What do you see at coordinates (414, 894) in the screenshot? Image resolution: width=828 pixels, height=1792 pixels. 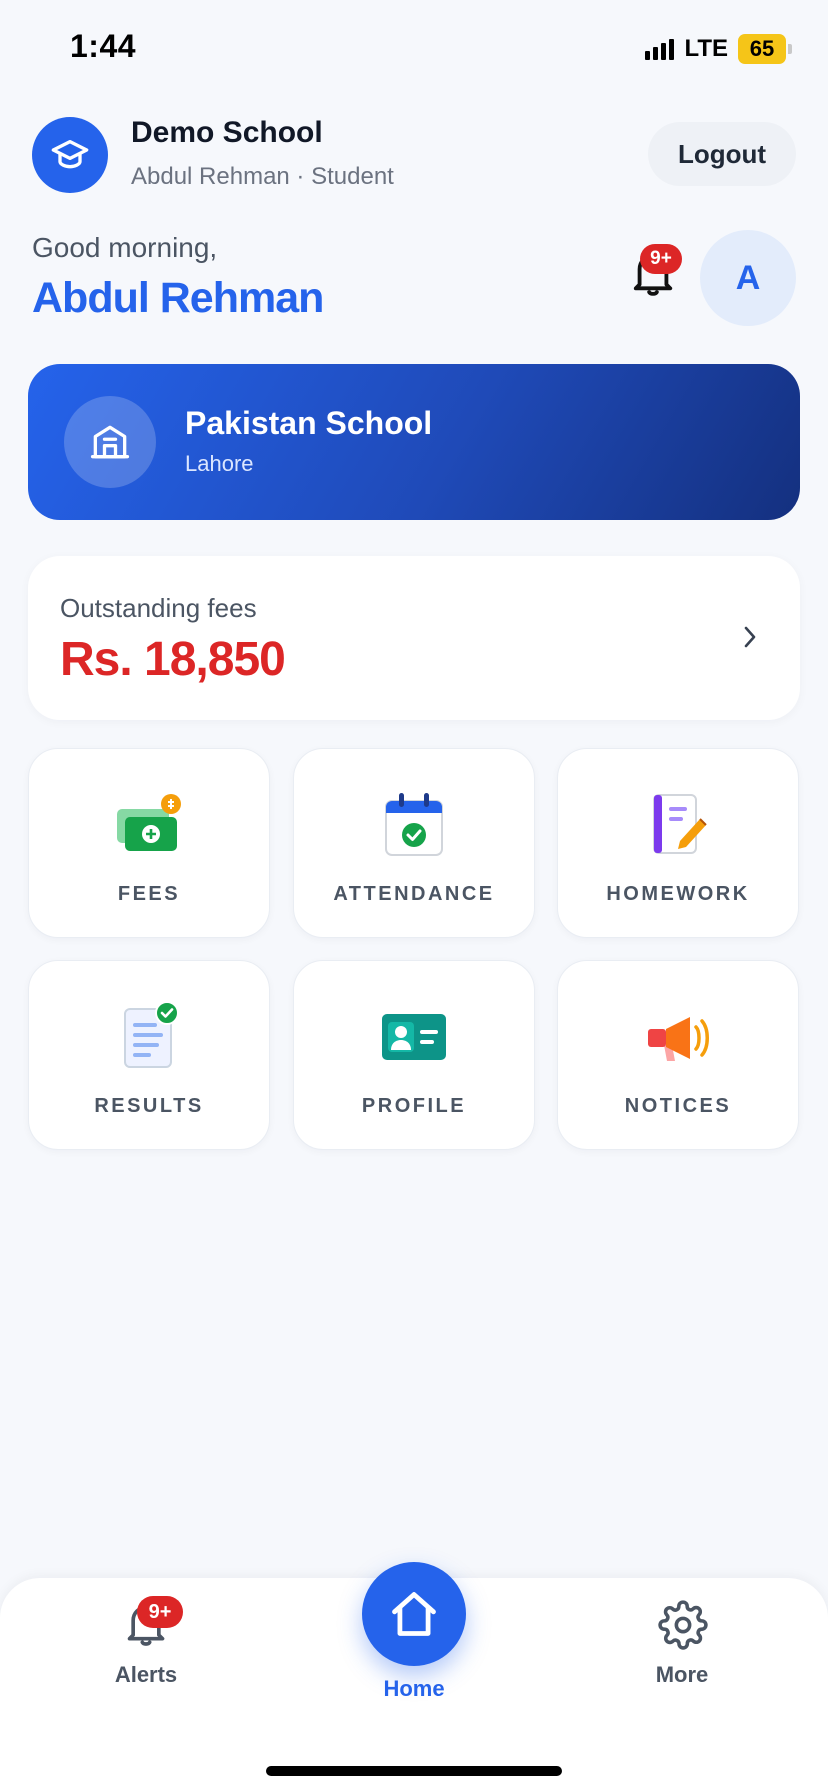 I see `tile-label-attendance: ATTENDANCE` at bounding box center [414, 894].